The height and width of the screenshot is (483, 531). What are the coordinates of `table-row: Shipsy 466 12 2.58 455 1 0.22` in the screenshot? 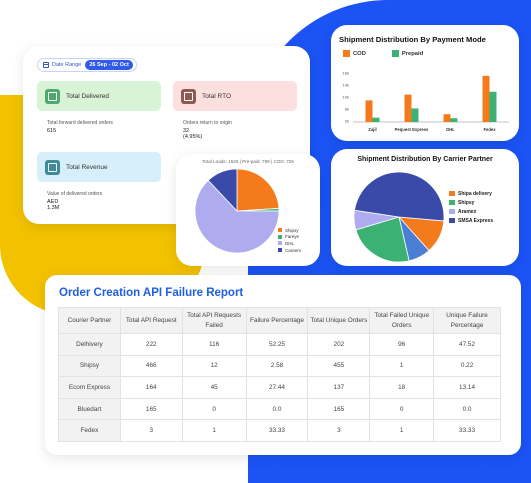 It's located at (279, 366).